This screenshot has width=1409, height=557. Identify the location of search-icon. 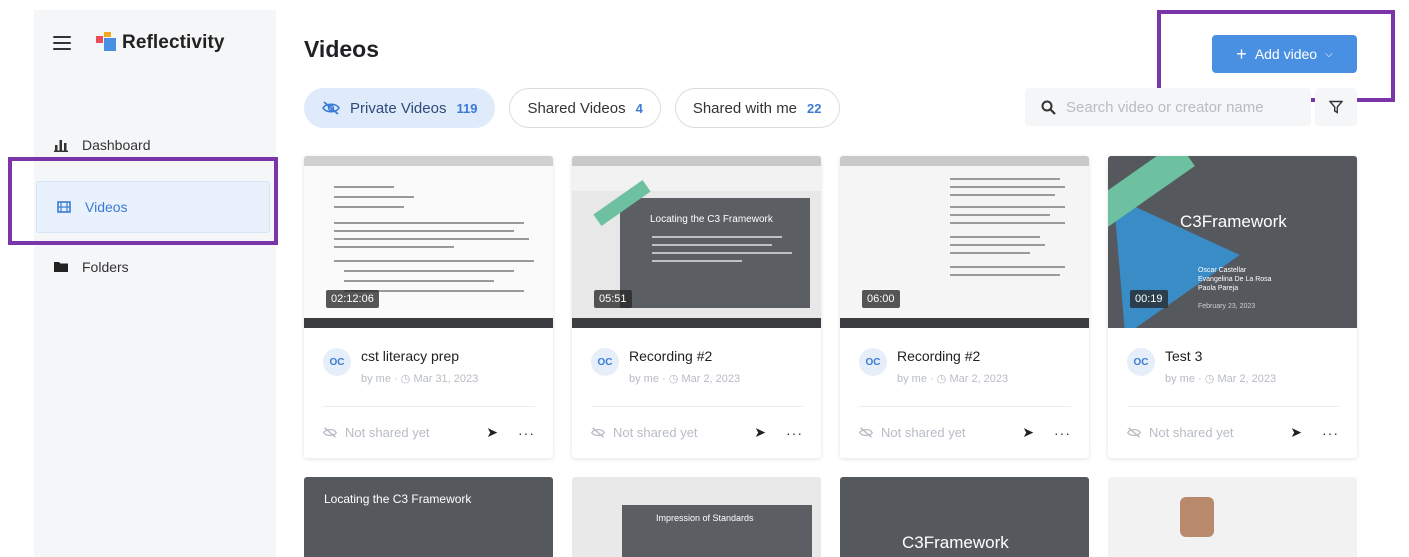
(1048, 107).